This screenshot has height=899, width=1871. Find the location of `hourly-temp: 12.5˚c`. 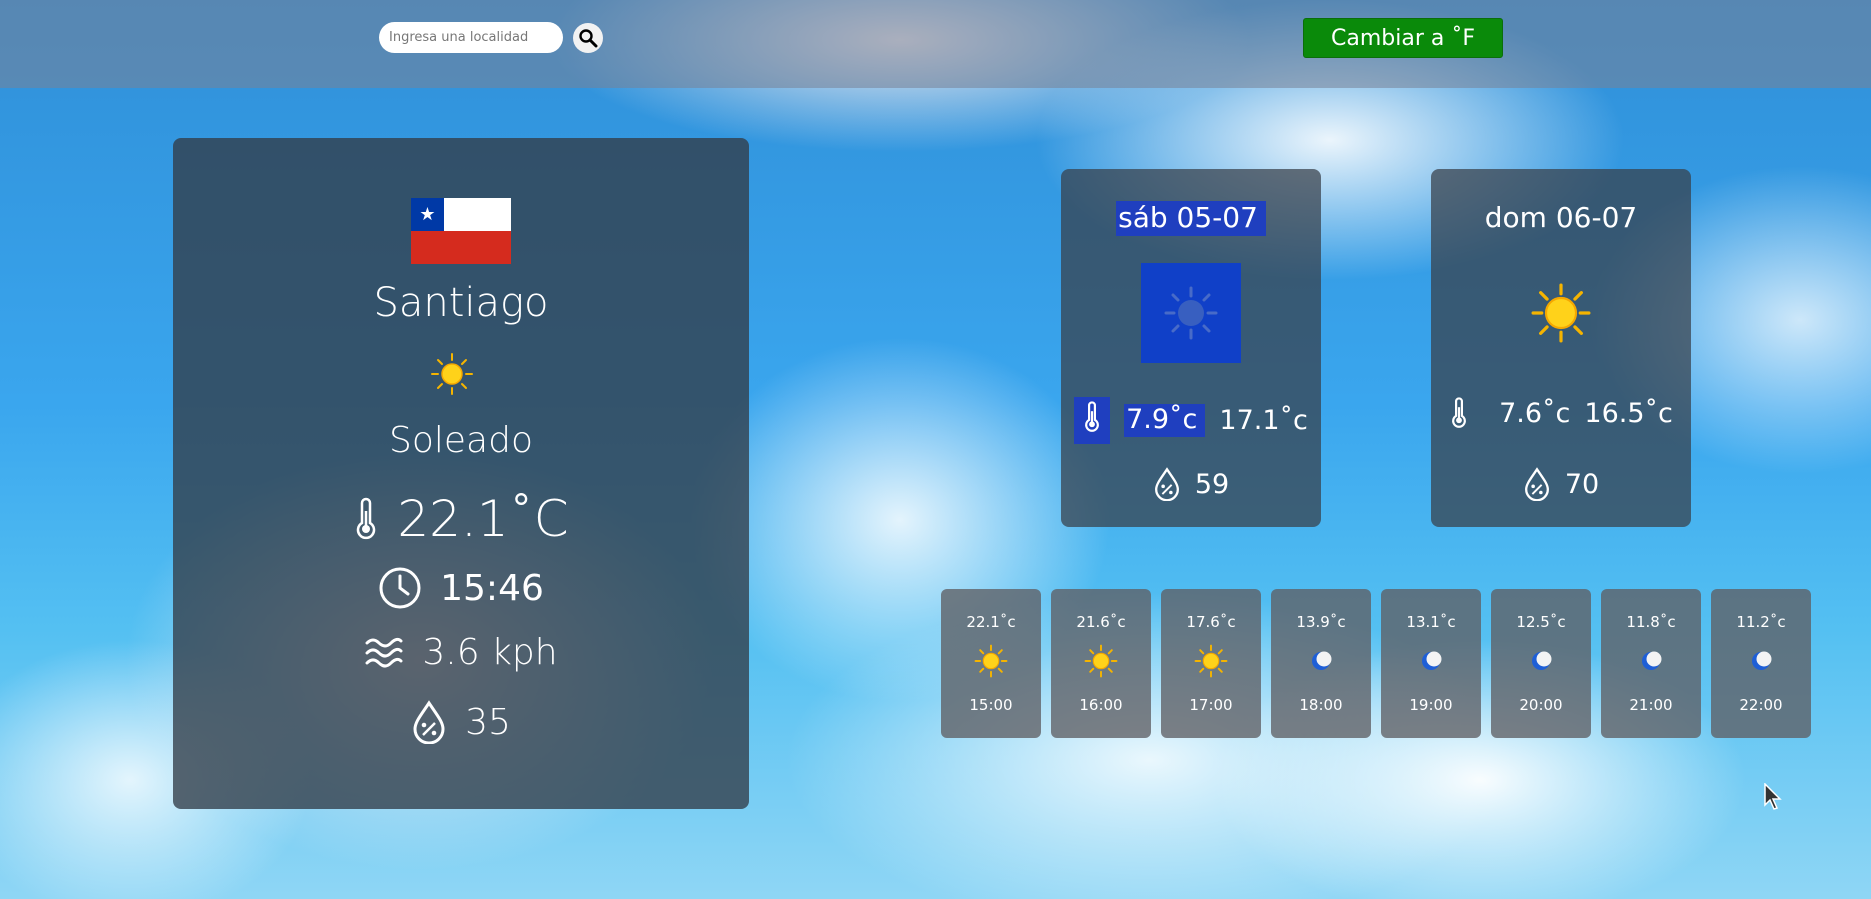

hourly-temp: 12.5˚c is located at coordinates (1541, 622).